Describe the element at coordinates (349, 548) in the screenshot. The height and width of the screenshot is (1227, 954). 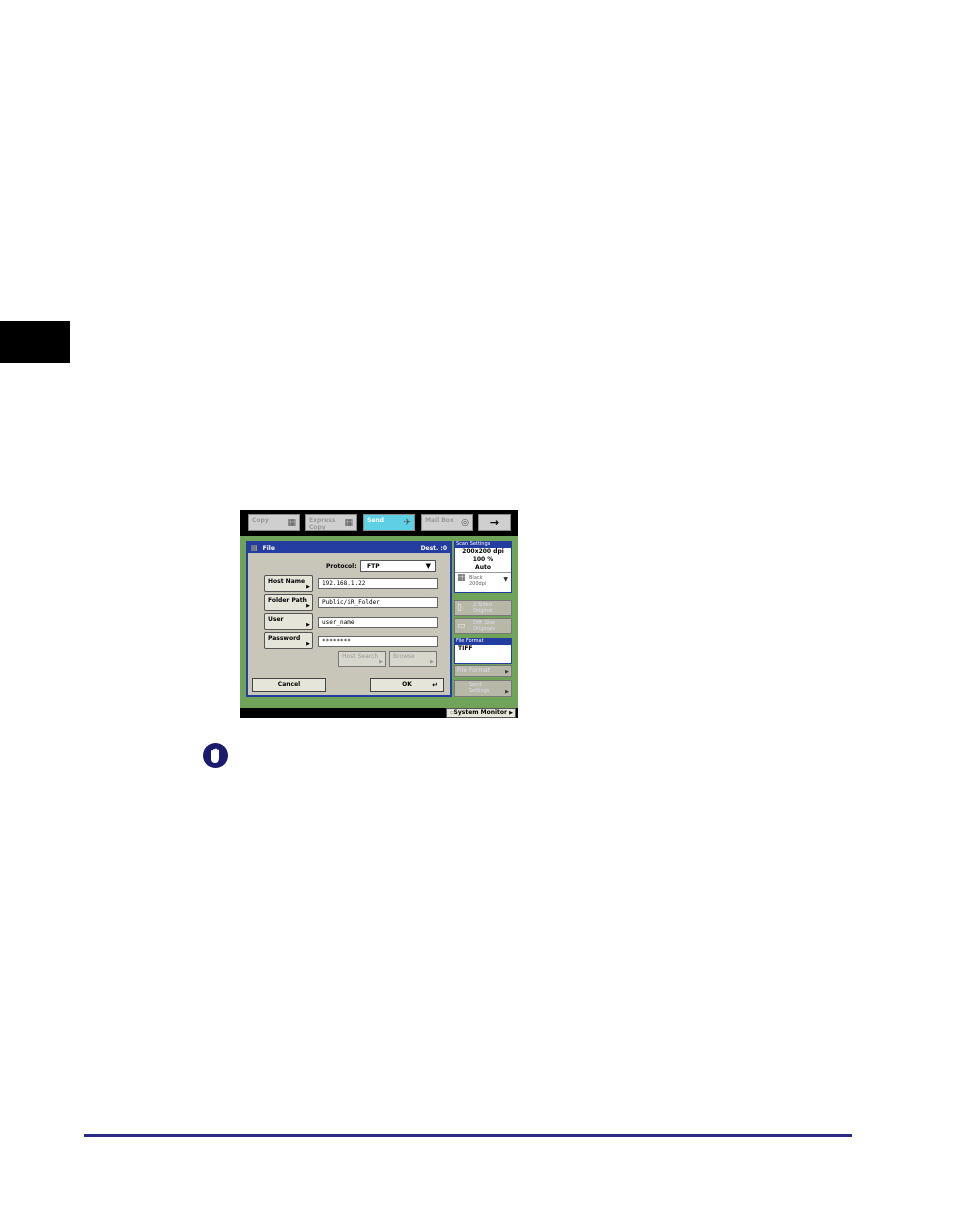
I see `panel-title-bar: ▤ File Dest. :0` at that location.